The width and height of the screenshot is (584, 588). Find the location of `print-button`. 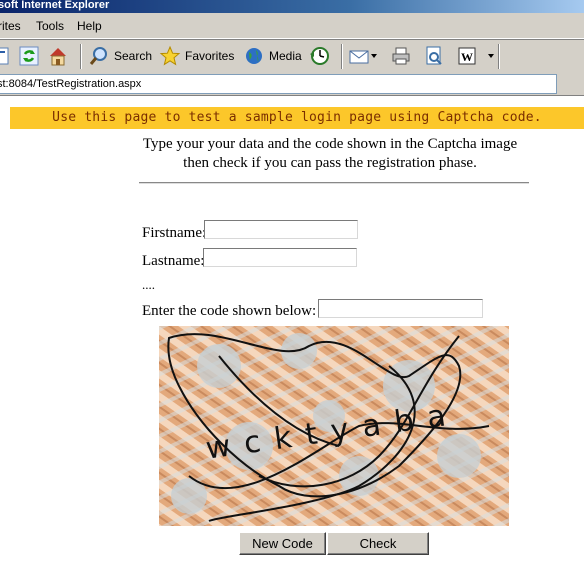

print-button is located at coordinates (403, 56).